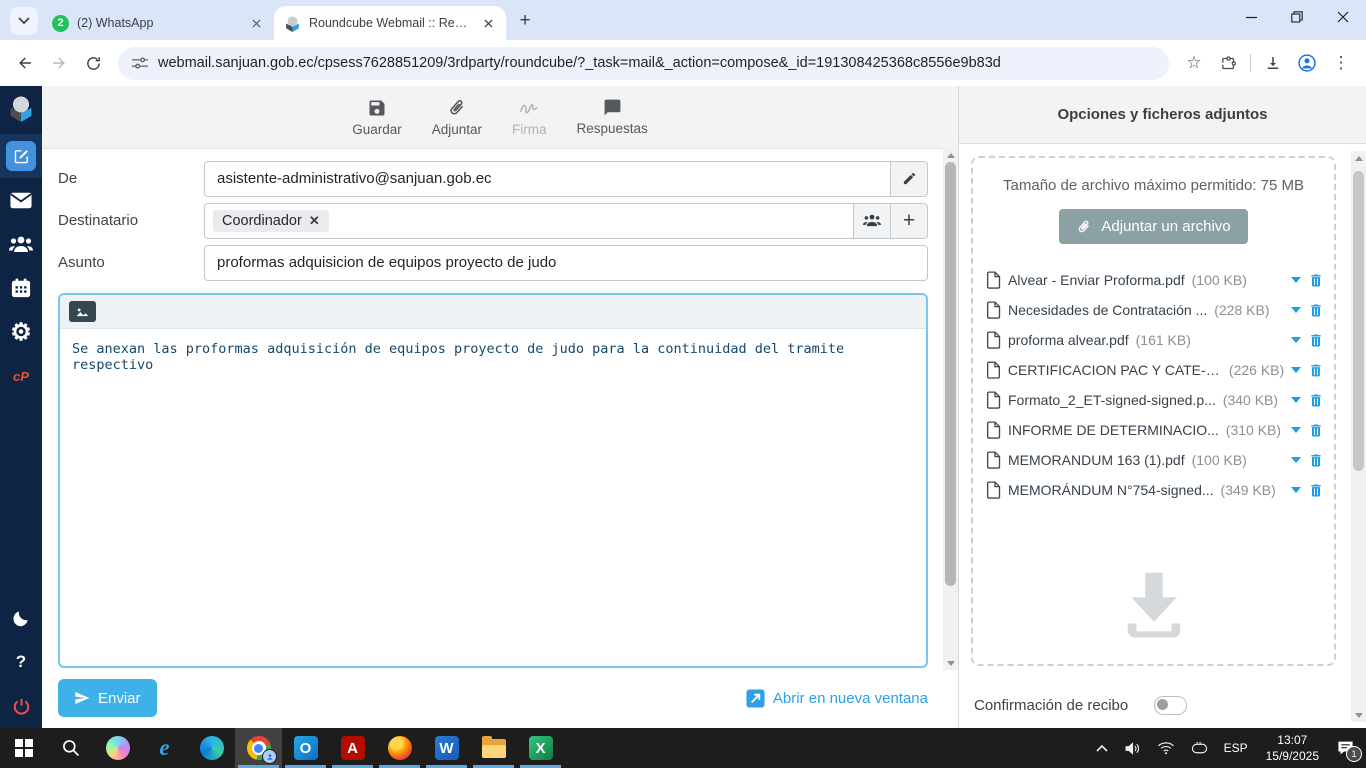 This screenshot has width=1366, height=768. I want to click on tray-overflow-chevron-icon, so click(1102, 748).